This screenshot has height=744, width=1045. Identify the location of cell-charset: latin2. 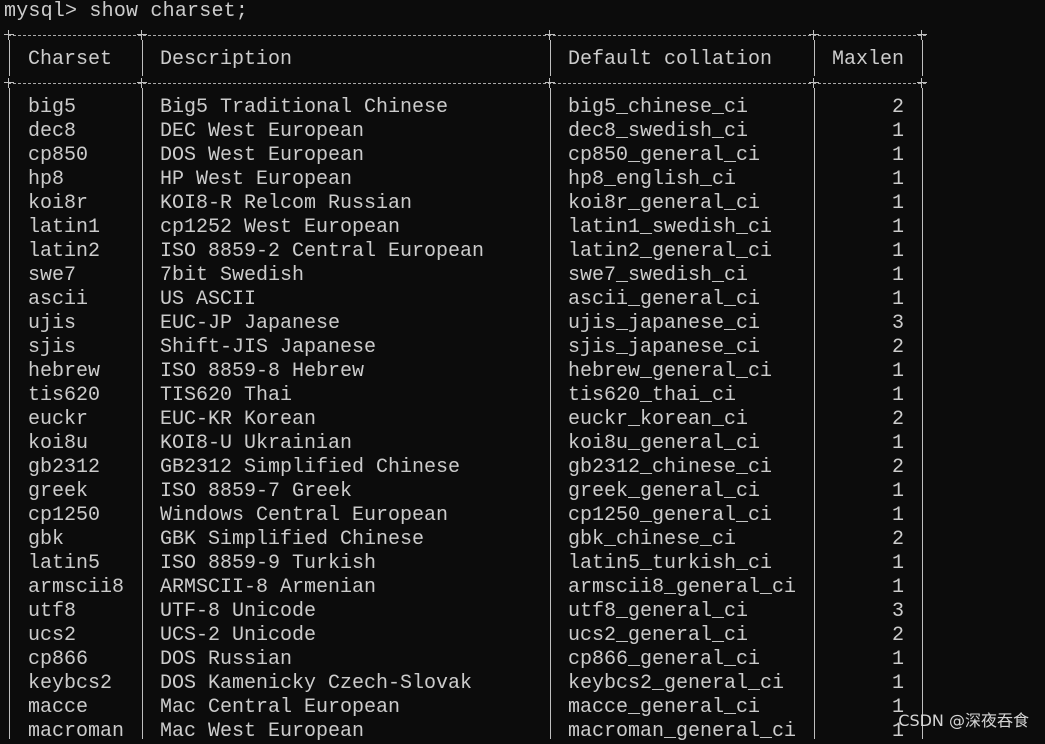
(64, 251).